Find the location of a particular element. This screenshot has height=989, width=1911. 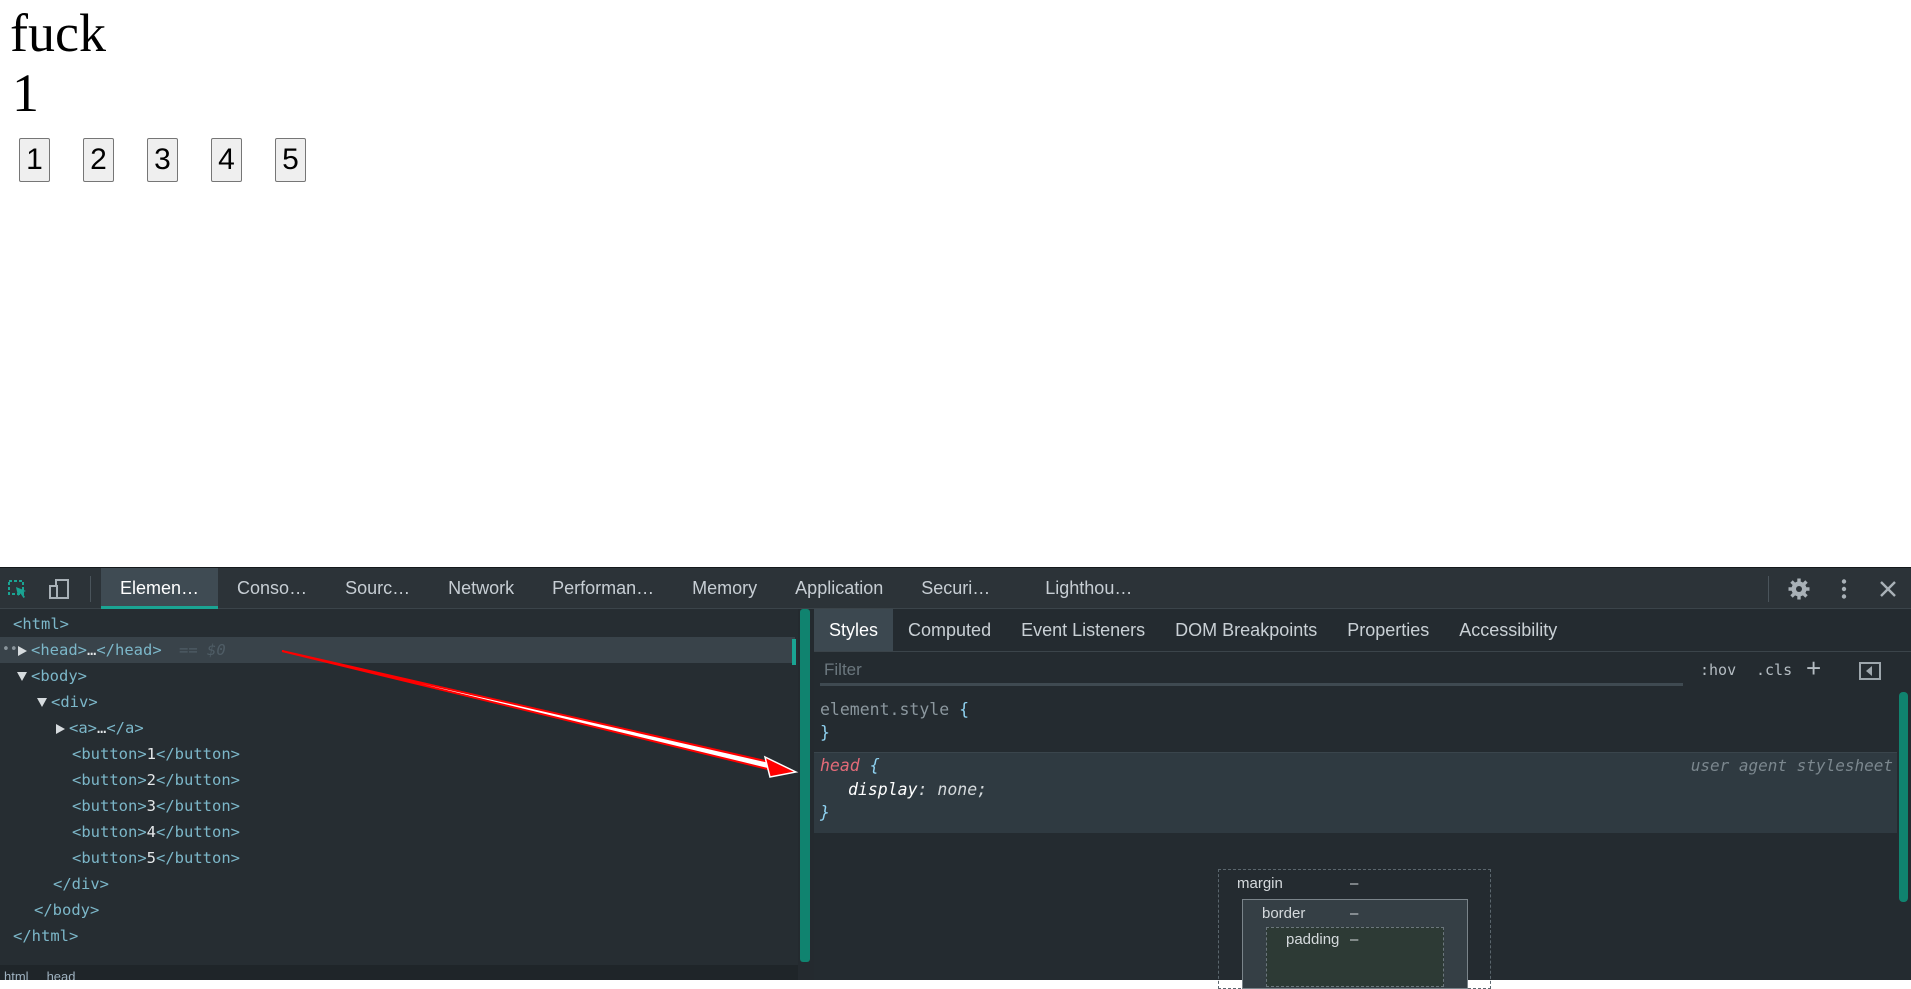

page-button-row: 1 2 3 4 5 is located at coordinates (162, 160).